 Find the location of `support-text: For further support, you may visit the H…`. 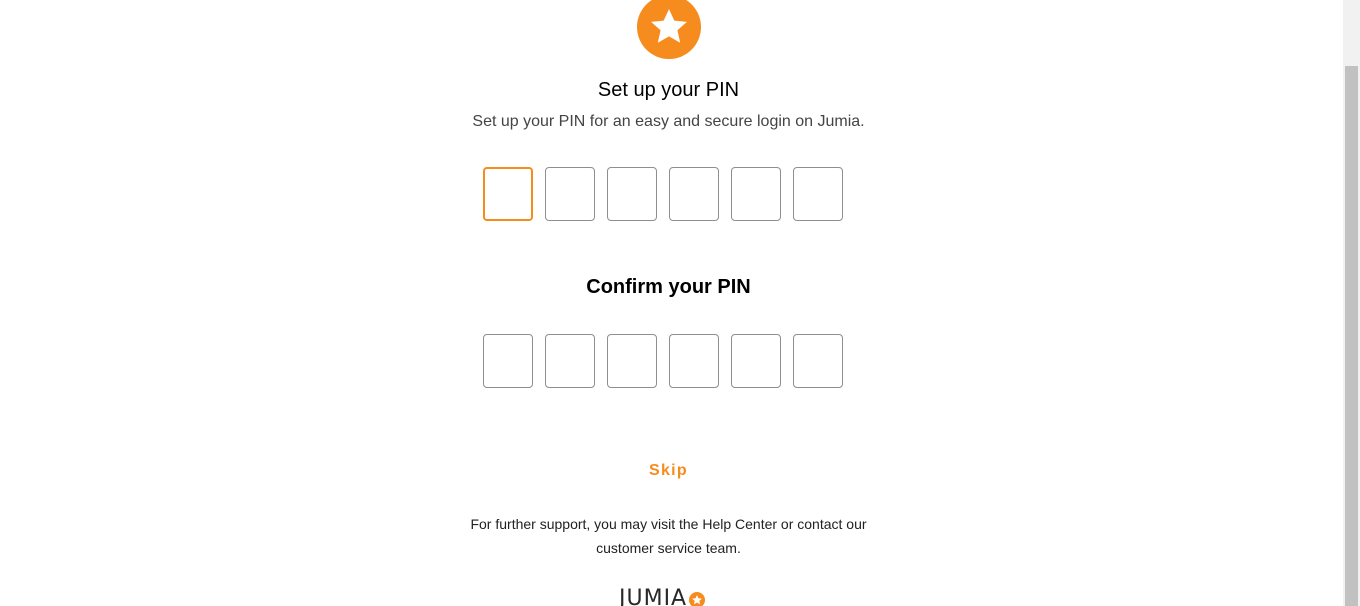

support-text: For further support, you may visit the H… is located at coordinates (668, 536).